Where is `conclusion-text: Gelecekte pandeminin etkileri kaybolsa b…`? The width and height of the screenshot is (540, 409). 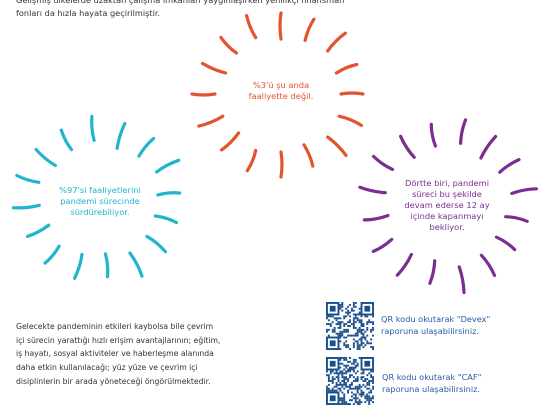
conclusion-text: Gelecekte pandeminin etkileri kaybolsa b… is located at coordinates (118, 354).